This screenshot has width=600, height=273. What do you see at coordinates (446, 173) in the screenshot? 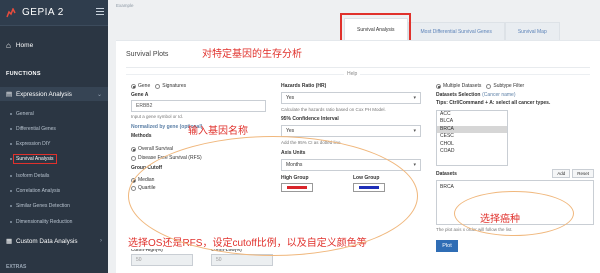
I see `datasets-label: Datasets` at bounding box center [446, 173].